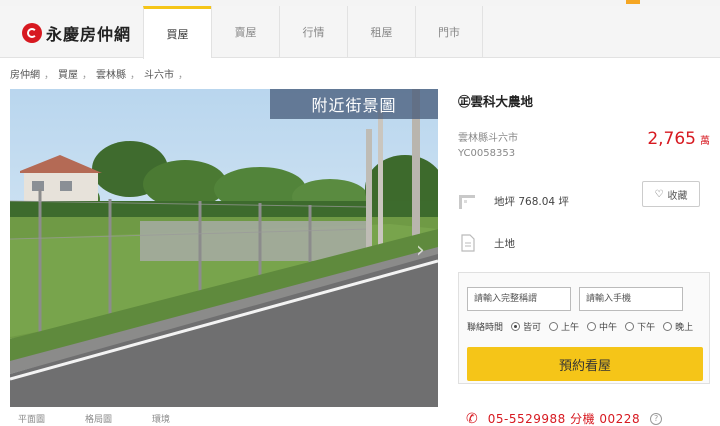 Image resolution: width=720 pixels, height=426 pixels. Describe the element at coordinates (608, 328) in the screenshot. I see `radio-label: 中午` at that location.